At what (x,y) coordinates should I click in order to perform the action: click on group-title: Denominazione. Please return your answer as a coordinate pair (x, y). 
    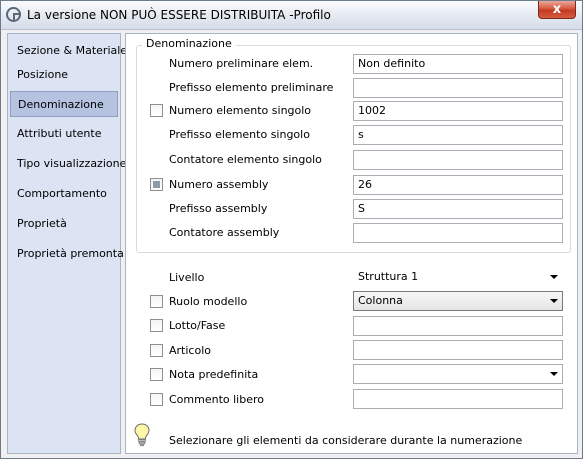
    Looking at the image, I should click on (189, 43).